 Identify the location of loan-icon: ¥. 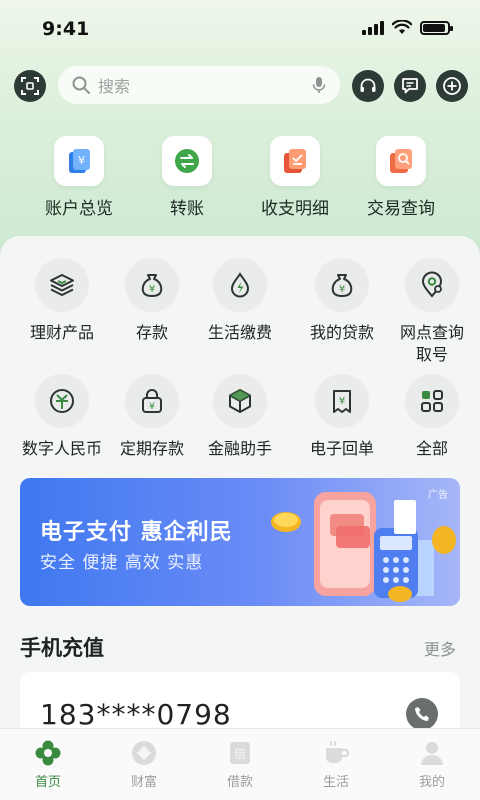
(342, 285).